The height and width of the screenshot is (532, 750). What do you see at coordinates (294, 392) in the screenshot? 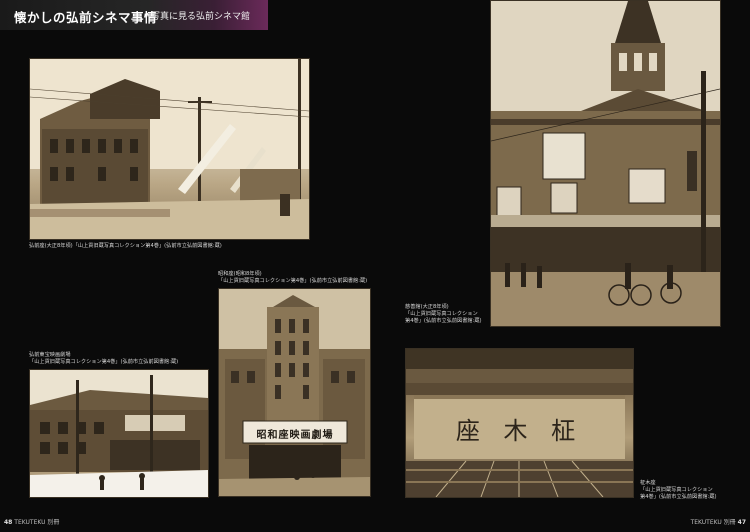
I see `photo-showa-za: 昭和座映画劇場` at bounding box center [294, 392].